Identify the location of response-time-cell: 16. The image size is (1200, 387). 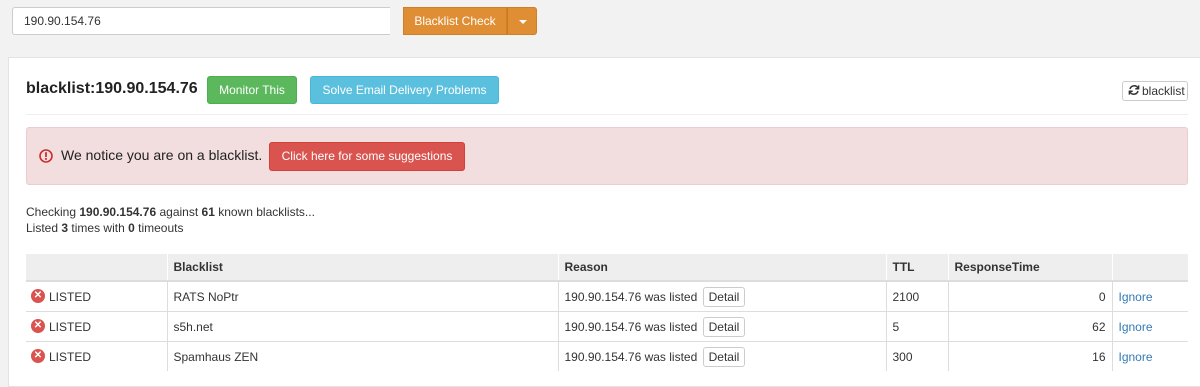
(1030, 356).